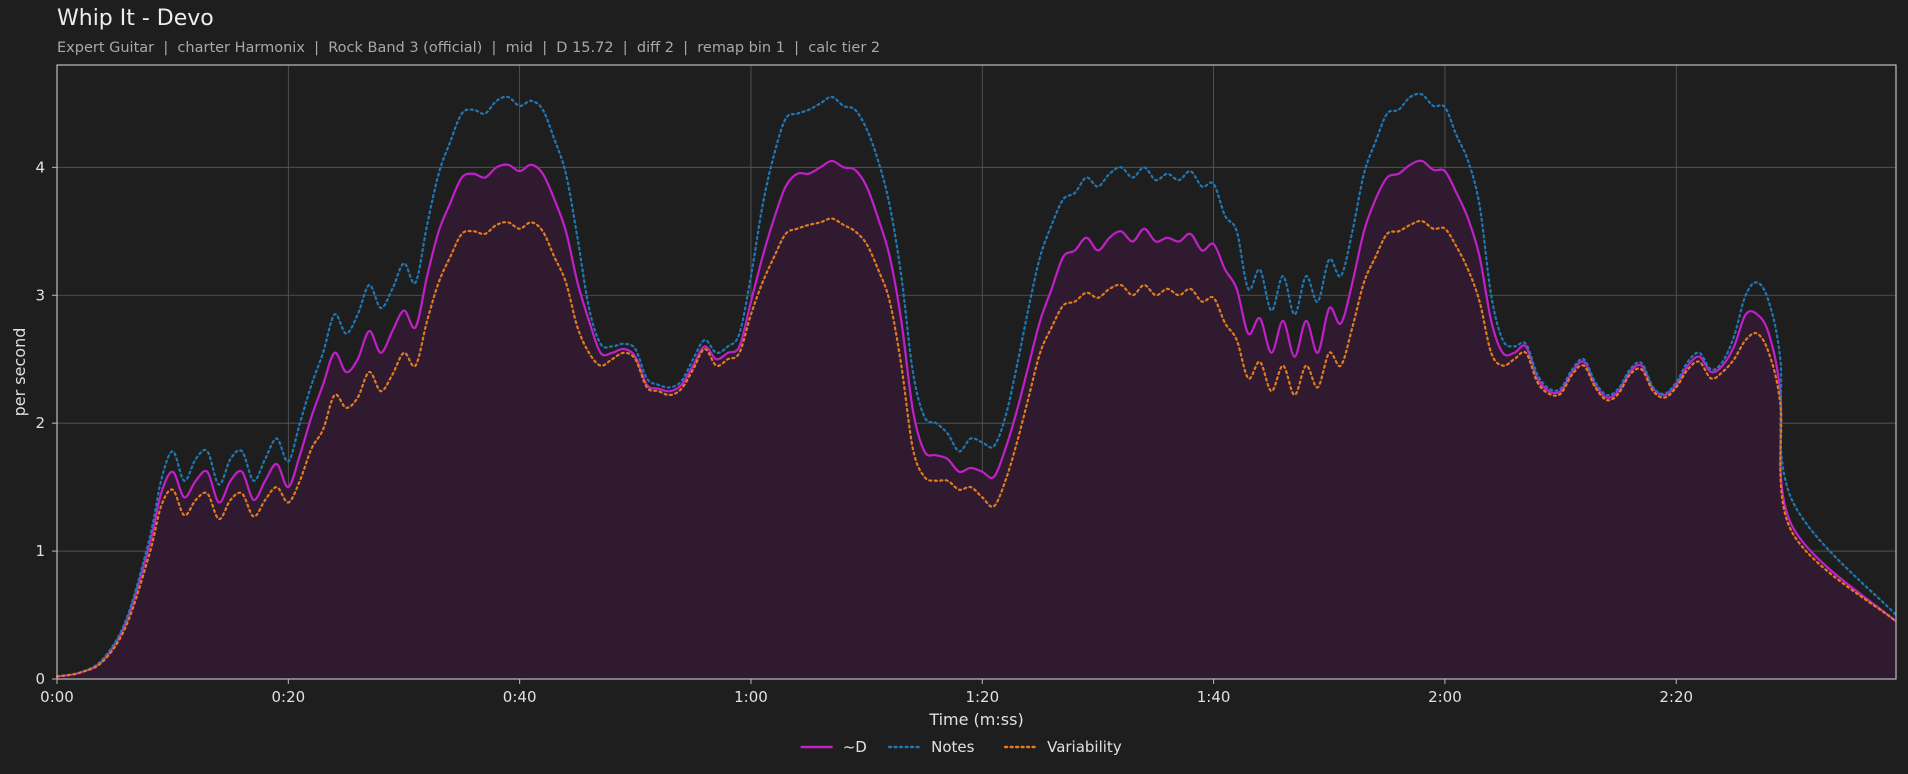  Describe the element at coordinates (40, 551) in the screenshot. I see `y-tick-label: 1` at that location.